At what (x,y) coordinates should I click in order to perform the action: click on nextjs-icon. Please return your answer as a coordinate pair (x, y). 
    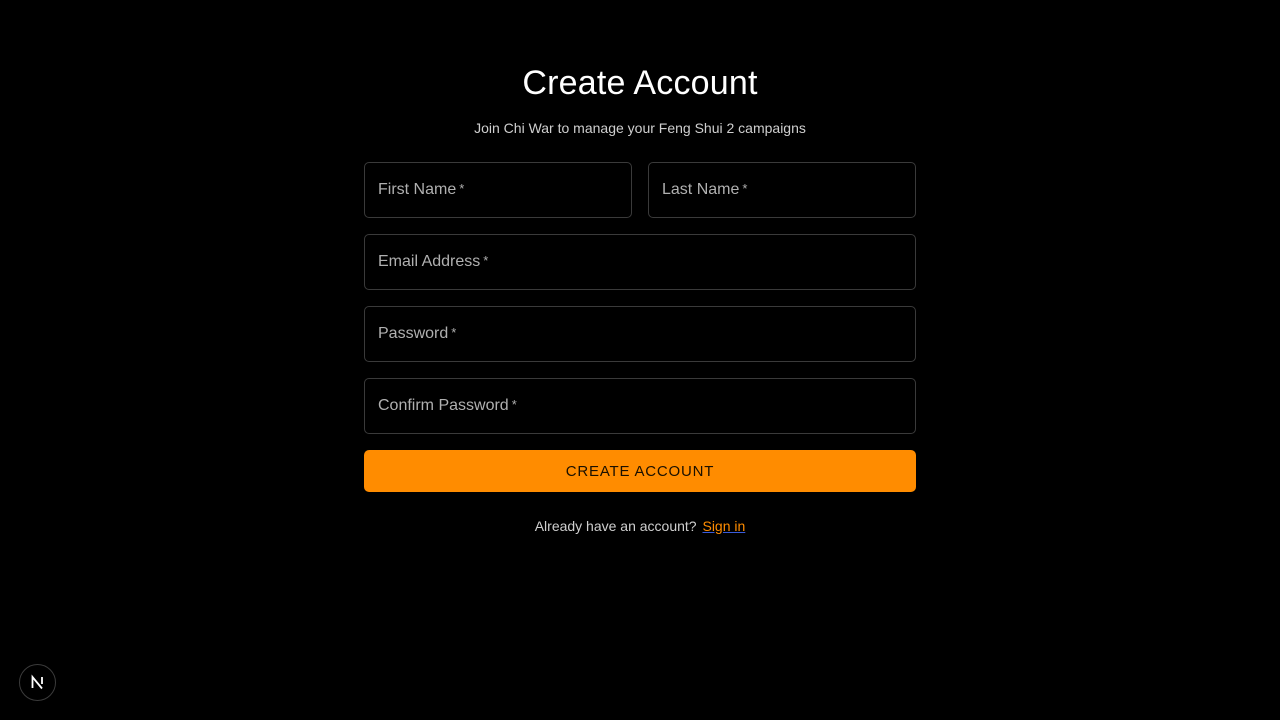
    Looking at the image, I should click on (37, 682).